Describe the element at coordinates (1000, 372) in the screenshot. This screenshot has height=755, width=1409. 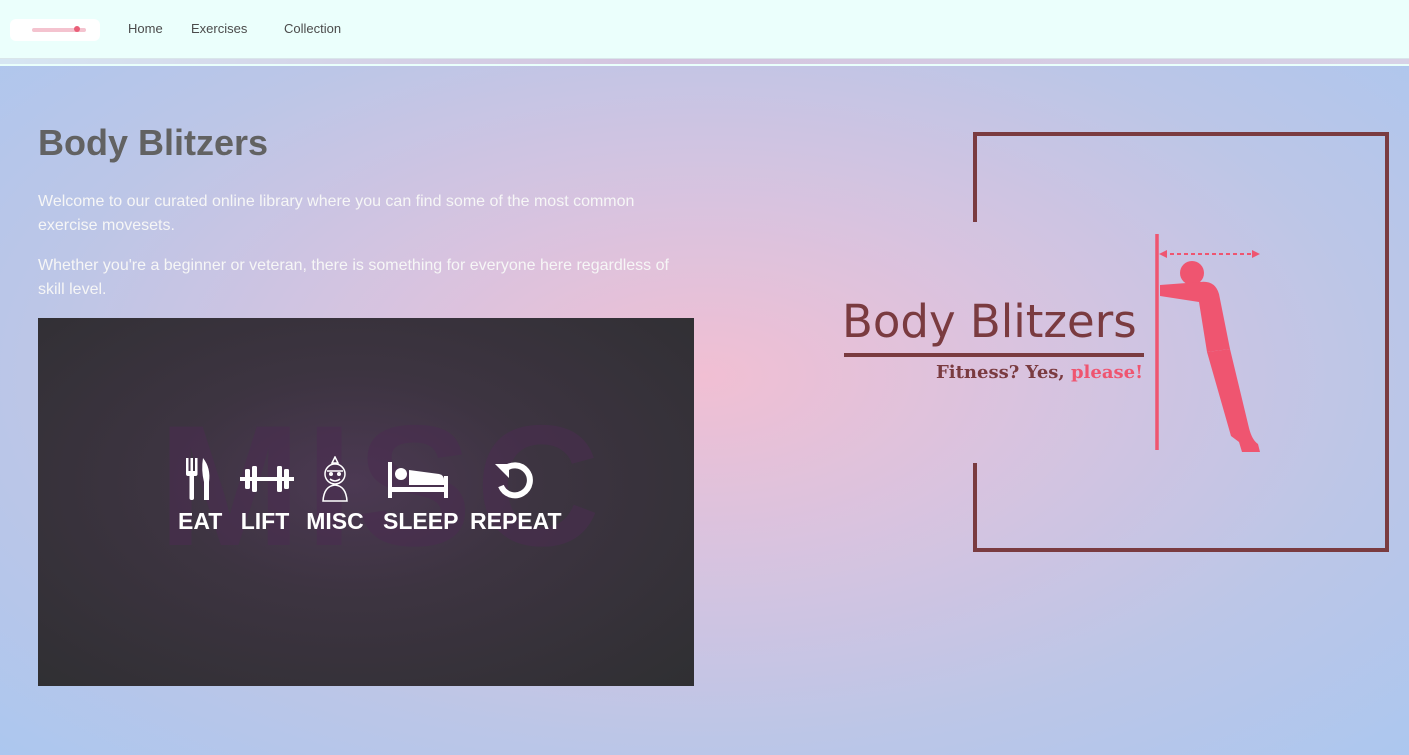
I see `logo-tagline-dark: Fitness? Yes,` at that location.